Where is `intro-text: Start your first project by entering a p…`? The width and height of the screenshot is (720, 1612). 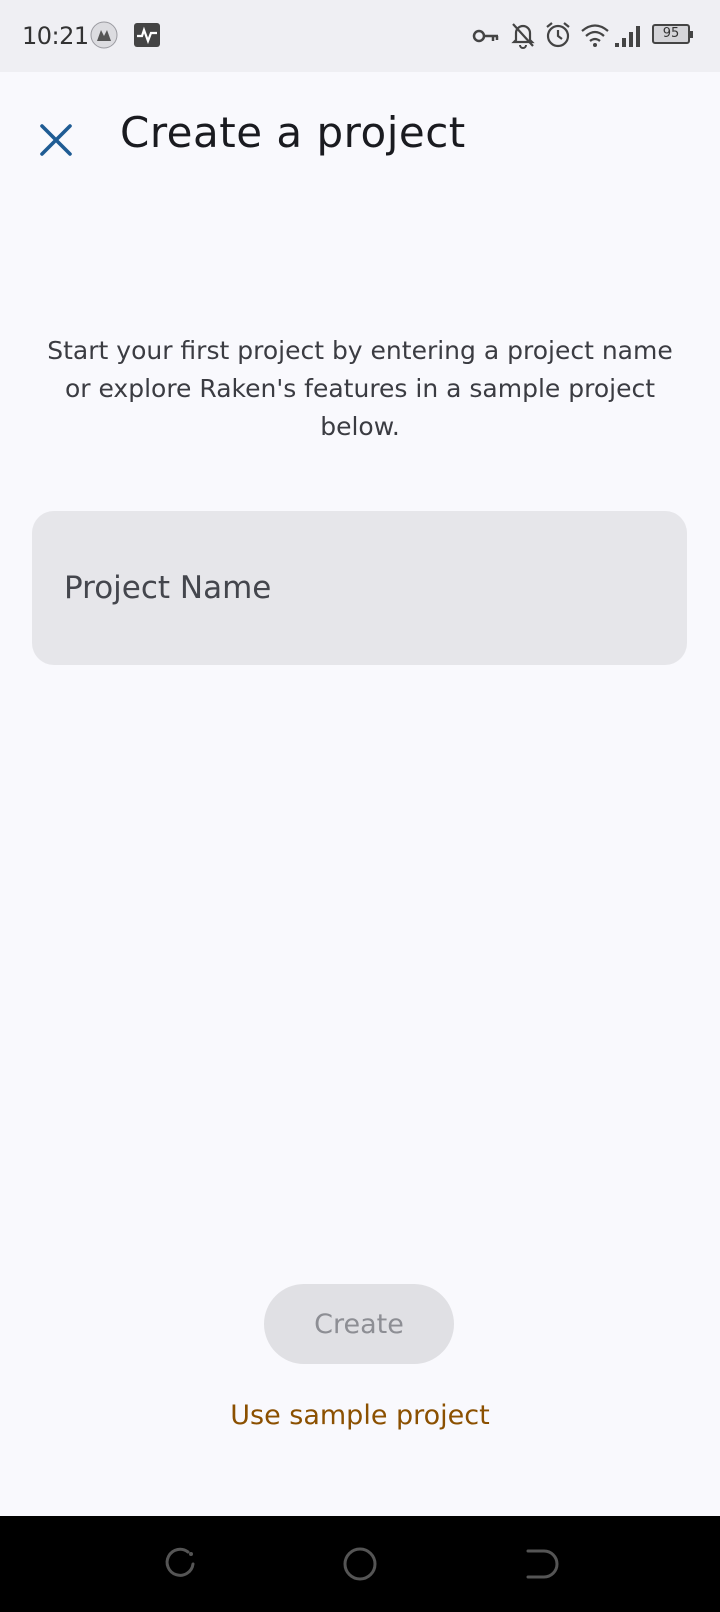 intro-text: Start your first project by entering a p… is located at coordinates (360, 388).